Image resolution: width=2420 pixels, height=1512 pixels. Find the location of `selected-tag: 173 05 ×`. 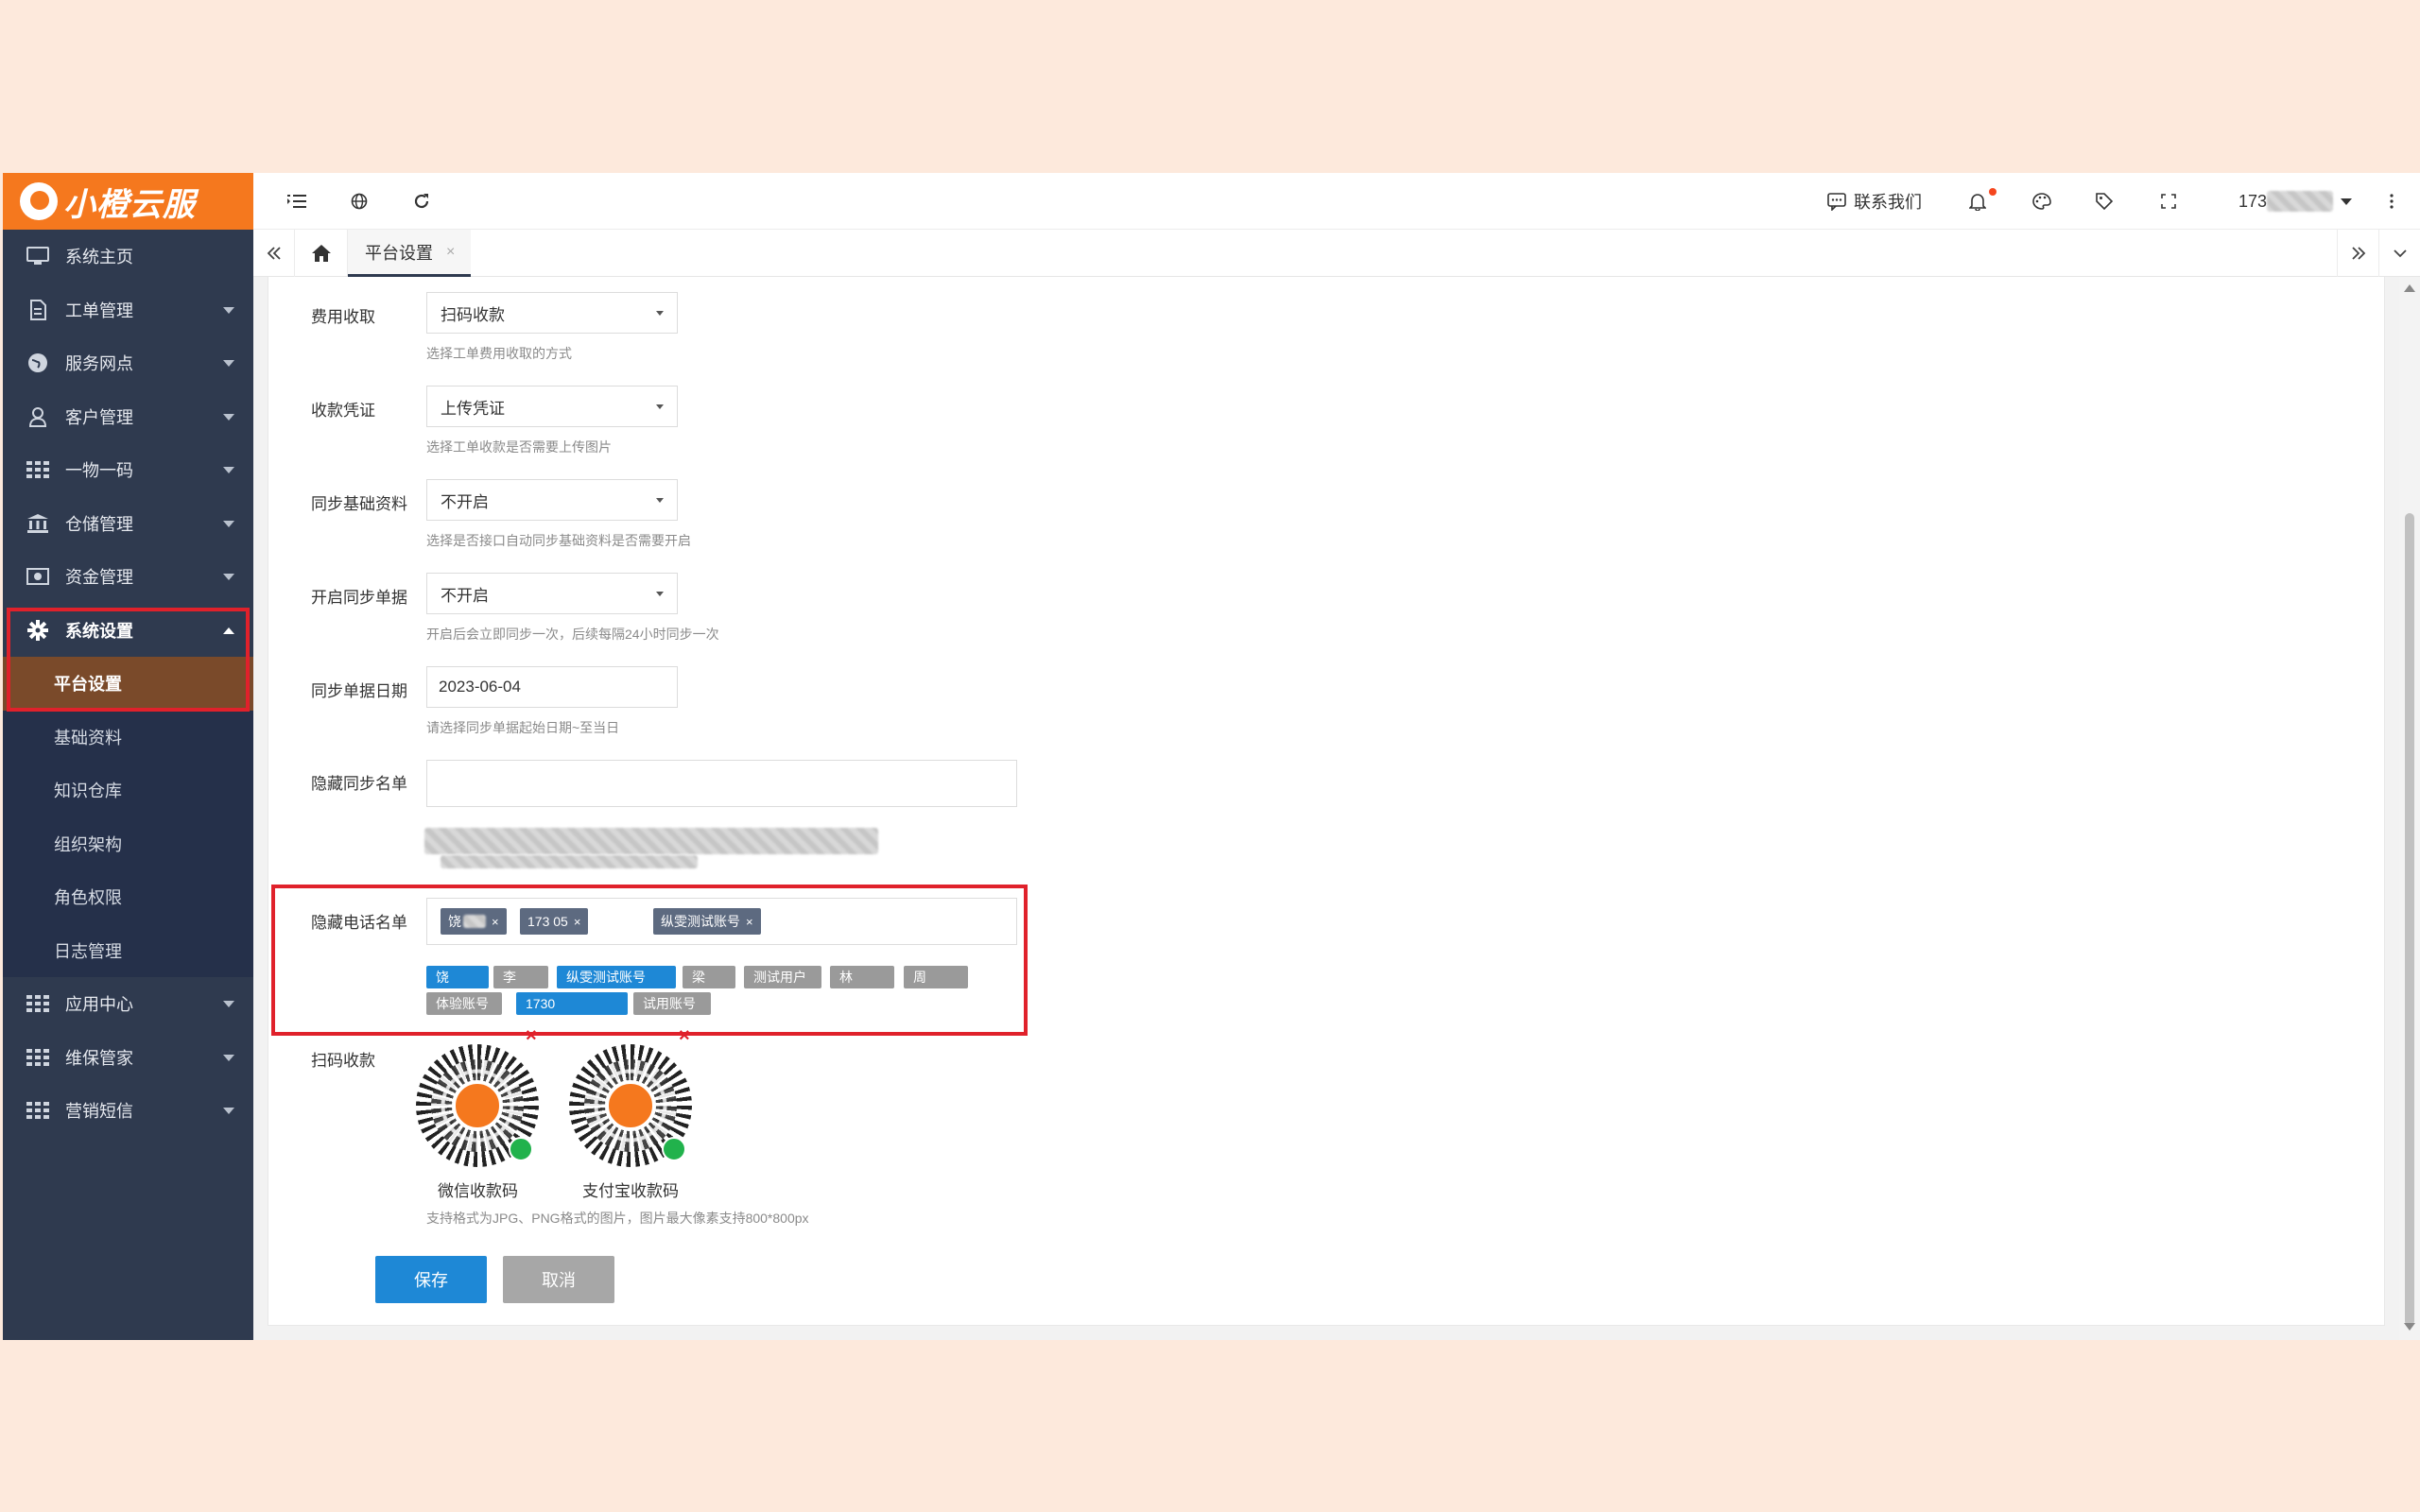

selected-tag: 173 05 × is located at coordinates (554, 921).